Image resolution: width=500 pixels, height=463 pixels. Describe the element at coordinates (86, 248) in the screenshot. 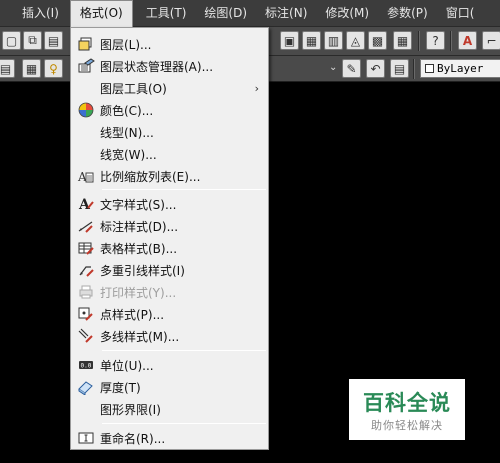

I see `table-style-icon` at that location.